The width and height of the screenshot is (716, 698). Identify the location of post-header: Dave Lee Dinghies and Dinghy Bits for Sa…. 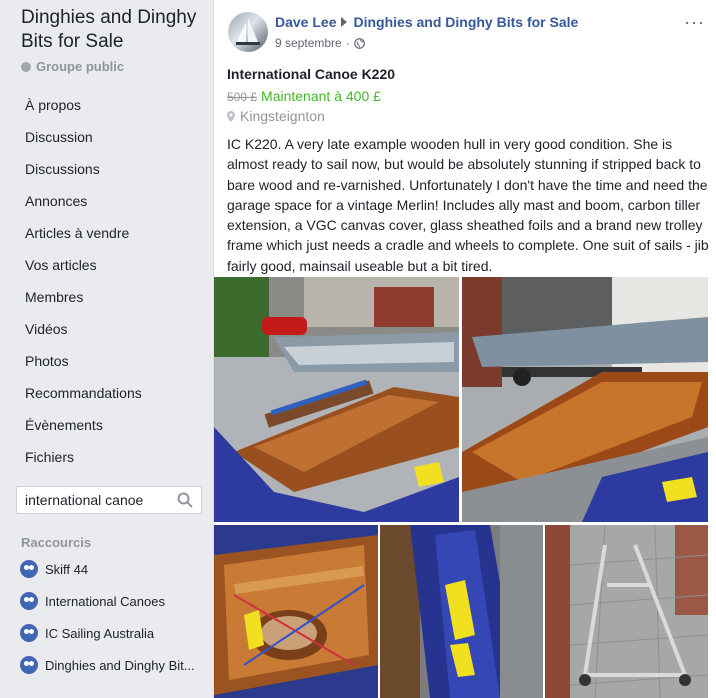
(426, 22).